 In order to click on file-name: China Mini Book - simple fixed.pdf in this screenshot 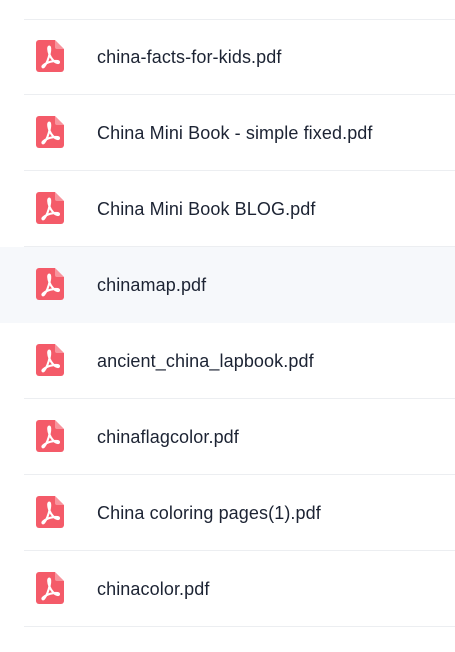, I will do `click(235, 133)`.